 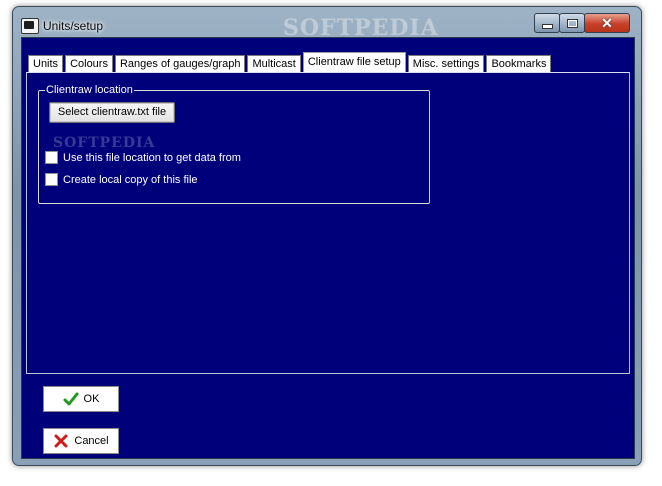 I want to click on app-window-icon, so click(x=30, y=26).